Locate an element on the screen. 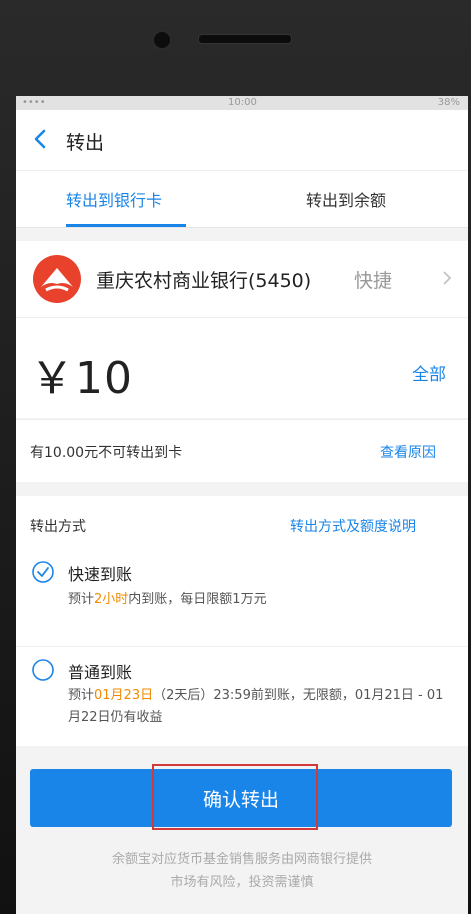 The image size is (471, 914). status-bar: •••• 10:00 38% is located at coordinates (242, 103).